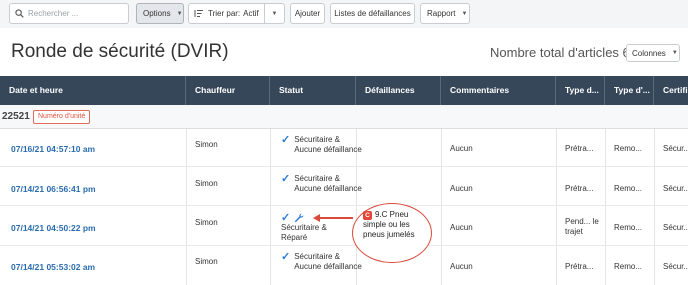 The image size is (688, 285). I want to click on column-header-date: Date et heure, so click(93, 90).